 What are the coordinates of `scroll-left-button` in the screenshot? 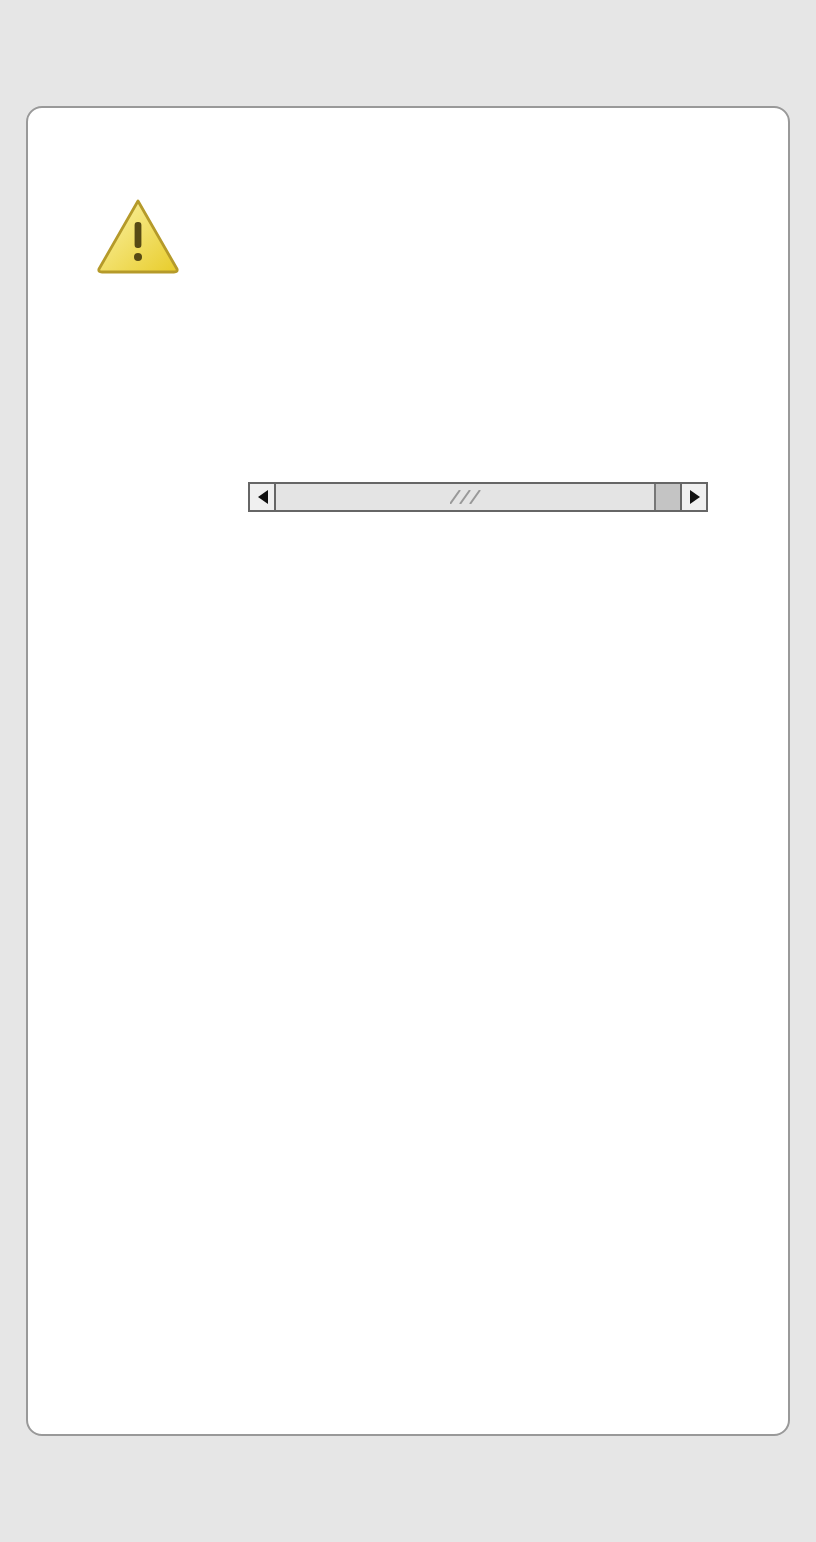 It's located at (263, 497).